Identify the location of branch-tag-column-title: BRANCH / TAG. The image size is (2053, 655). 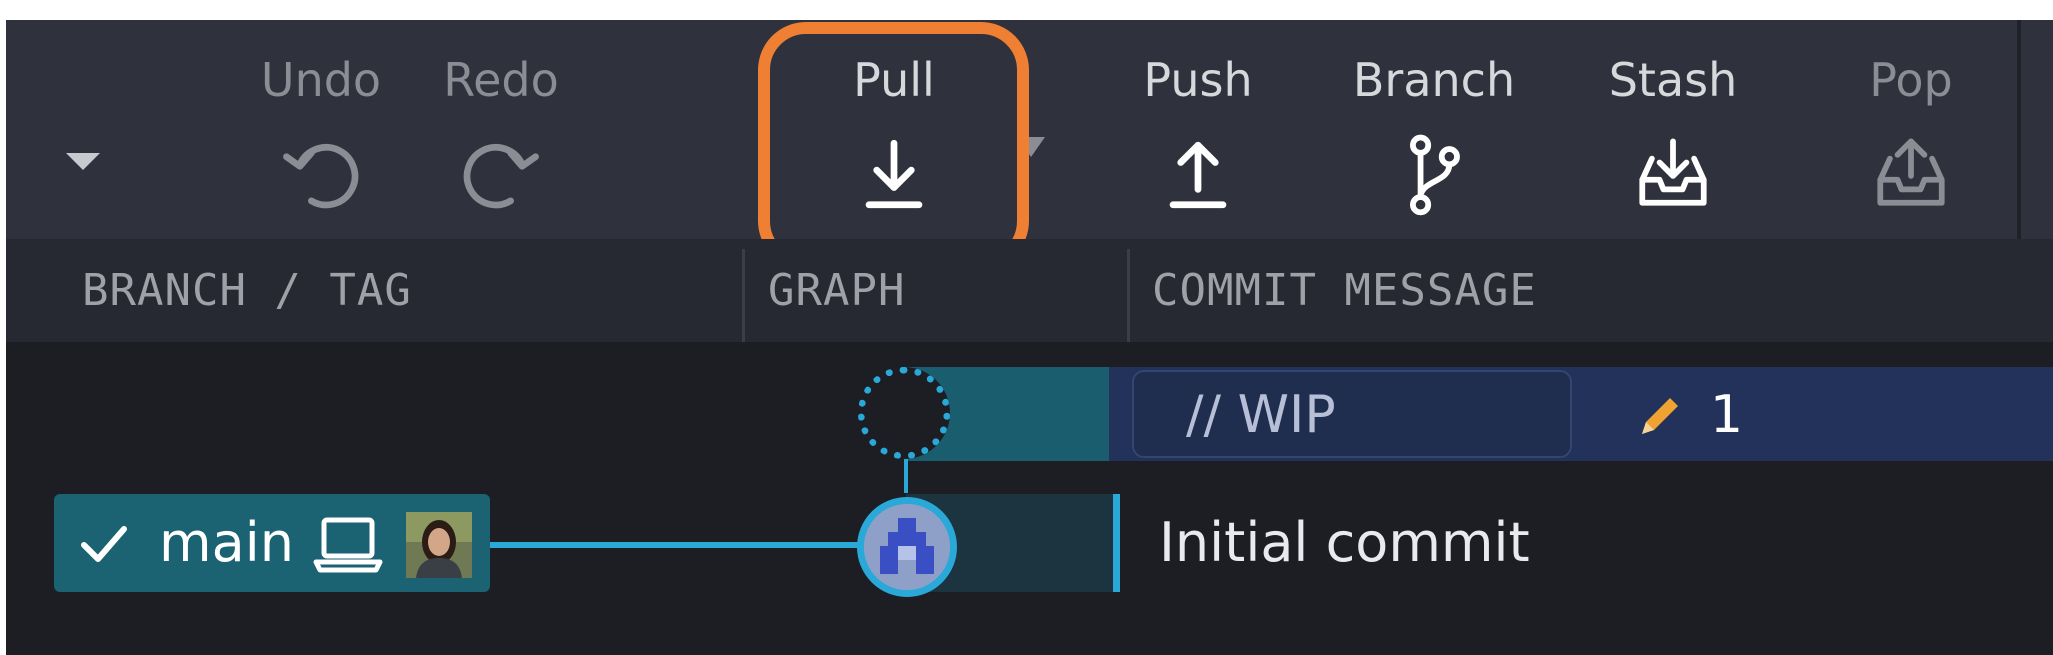
(247, 290).